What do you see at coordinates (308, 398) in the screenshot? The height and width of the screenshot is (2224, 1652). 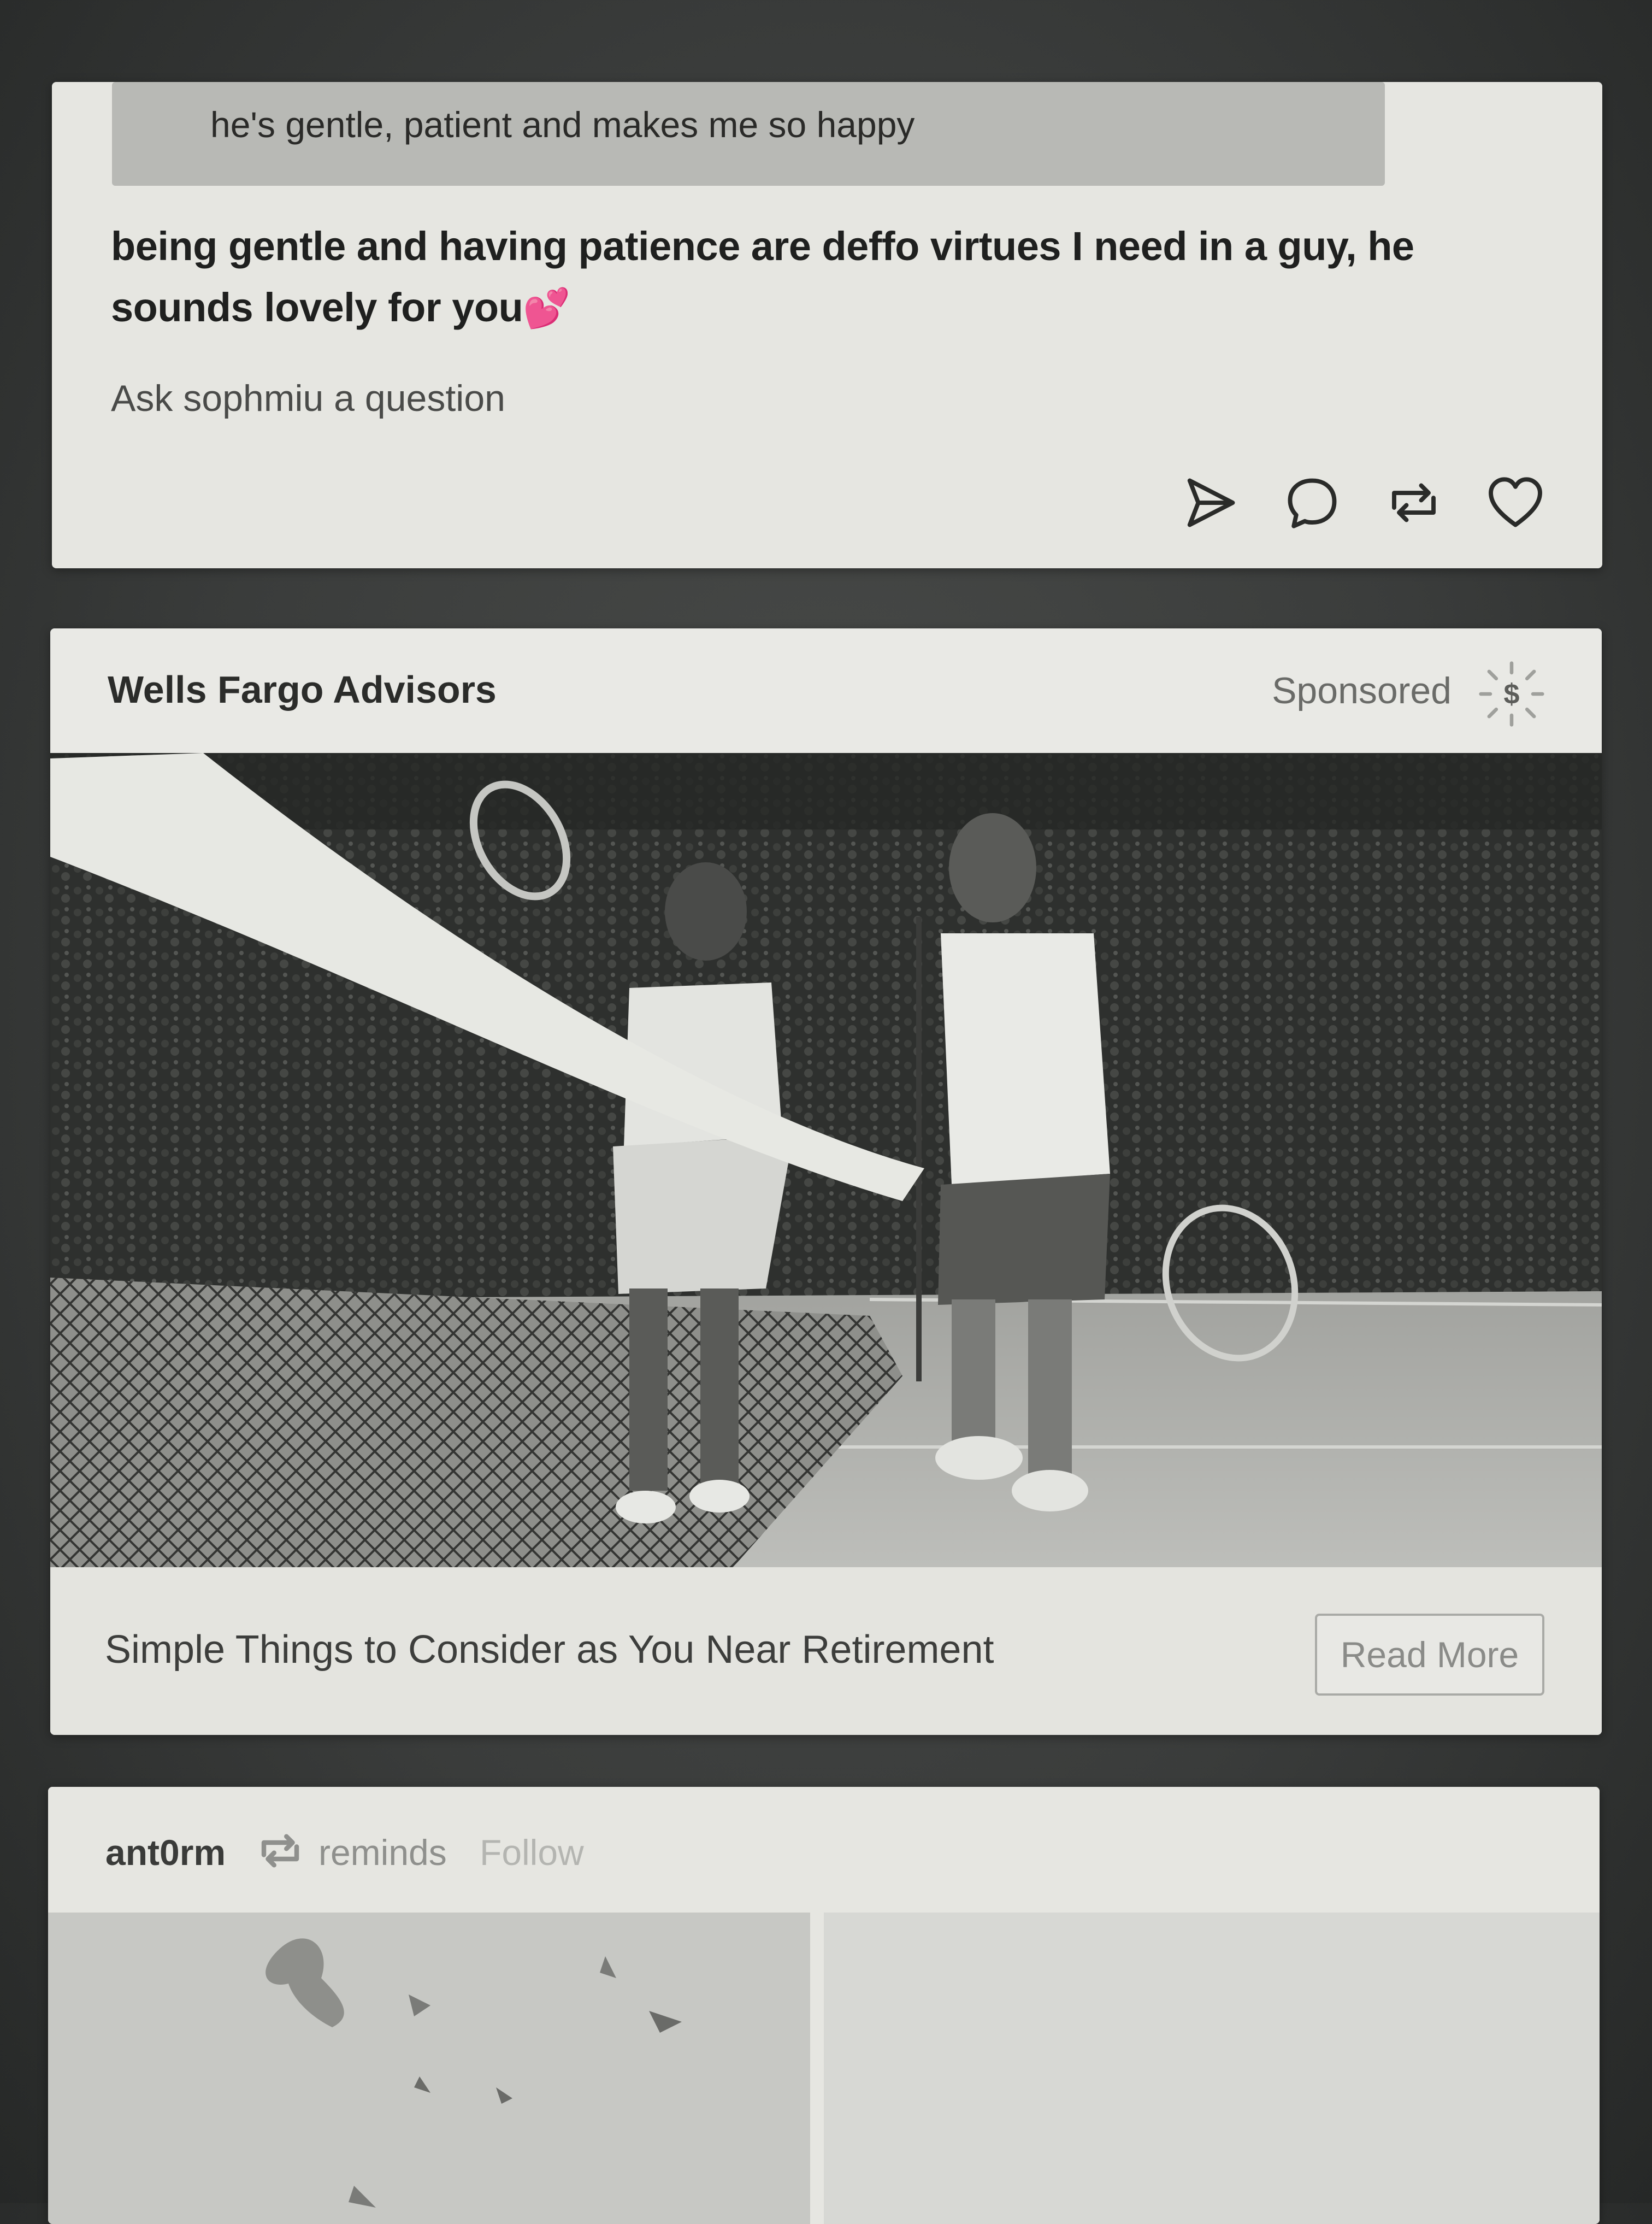 I see `ask-question-link: Ask sophmiu a question` at bounding box center [308, 398].